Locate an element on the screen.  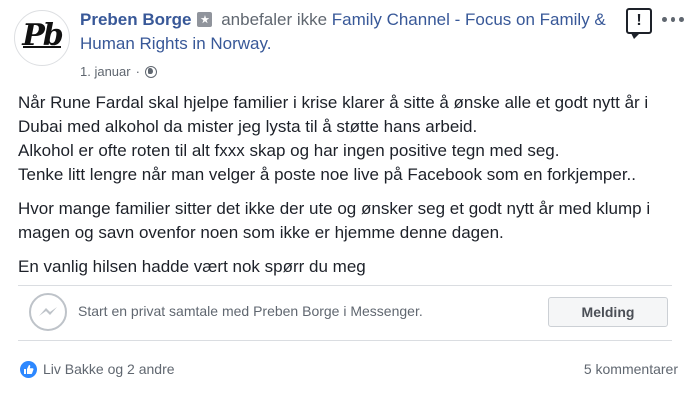
recommendation-action: anbefaler ikke is located at coordinates (274, 19).